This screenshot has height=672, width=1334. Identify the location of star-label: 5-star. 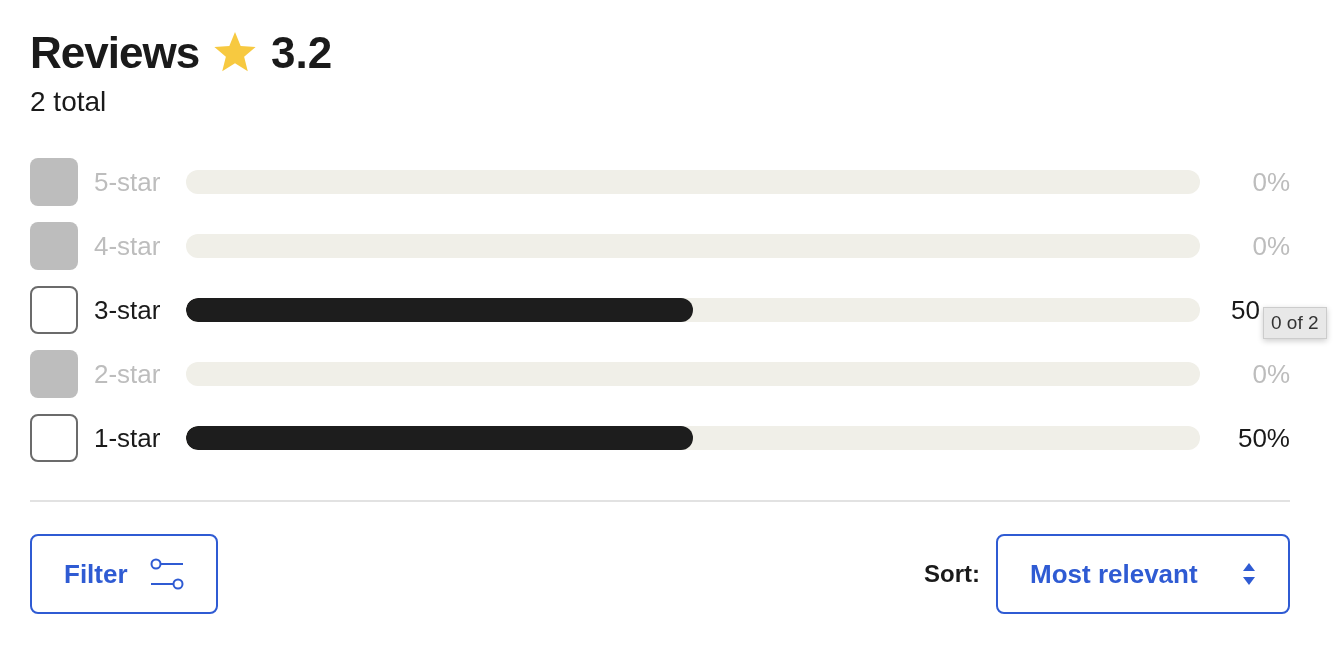
(128, 182).